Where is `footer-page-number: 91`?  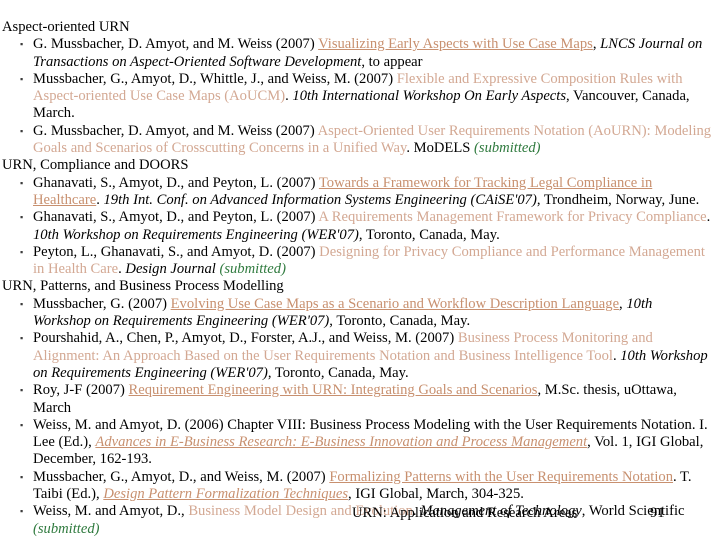 footer-page-number: 91 is located at coordinates (657, 513).